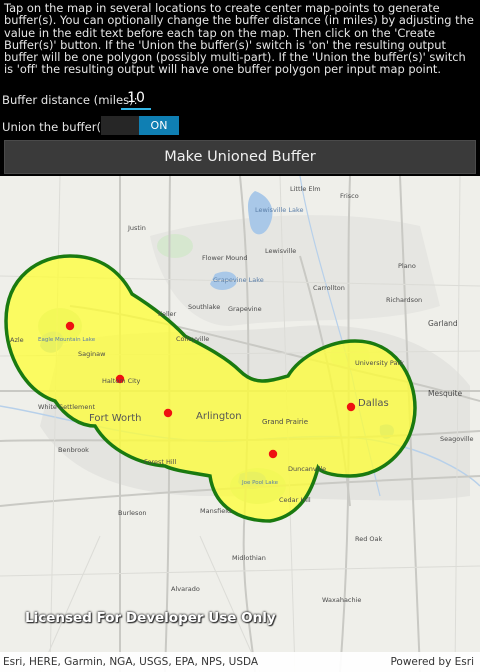 The width and height of the screenshot is (480, 672). Describe the element at coordinates (305, 189) in the screenshot. I see `map-label: Little Elm` at that location.